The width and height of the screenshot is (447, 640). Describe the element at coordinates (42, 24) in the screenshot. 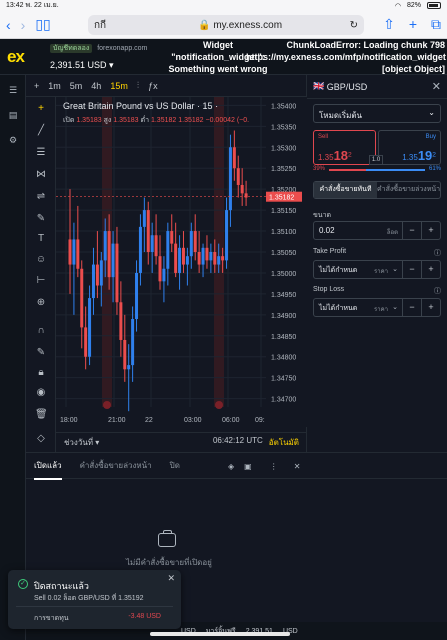

I see `book-icon: ▯▯` at that location.